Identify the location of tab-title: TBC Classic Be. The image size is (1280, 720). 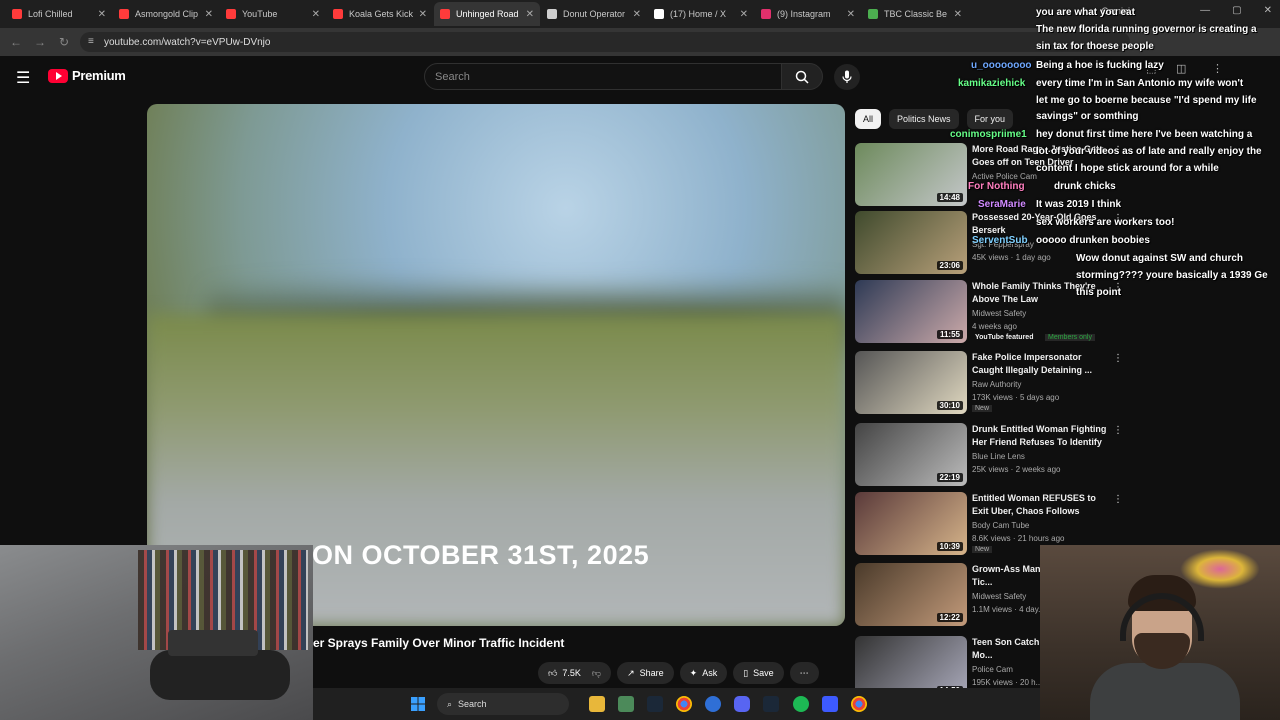
(916, 14).